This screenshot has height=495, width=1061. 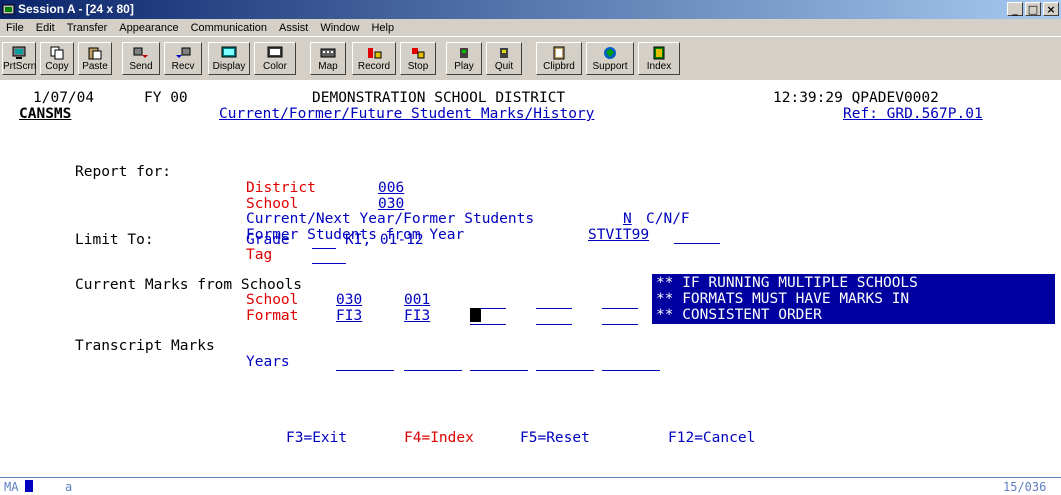 I want to click on app-icon, so click(x=8, y=9).